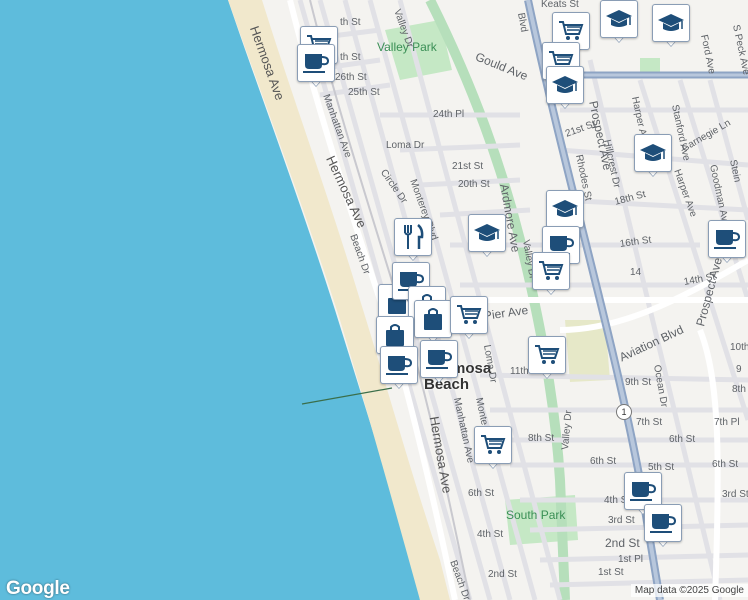 This screenshot has height=600, width=748. I want to click on google-logo: Google, so click(38, 588).